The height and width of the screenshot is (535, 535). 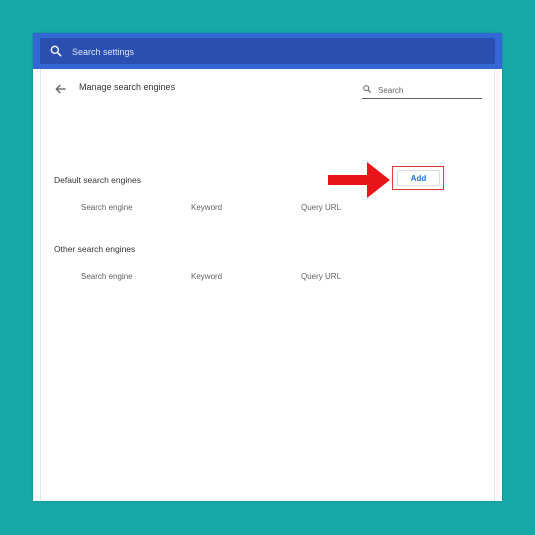 I want to click on add-search-engine-button: Add, so click(x=418, y=178).